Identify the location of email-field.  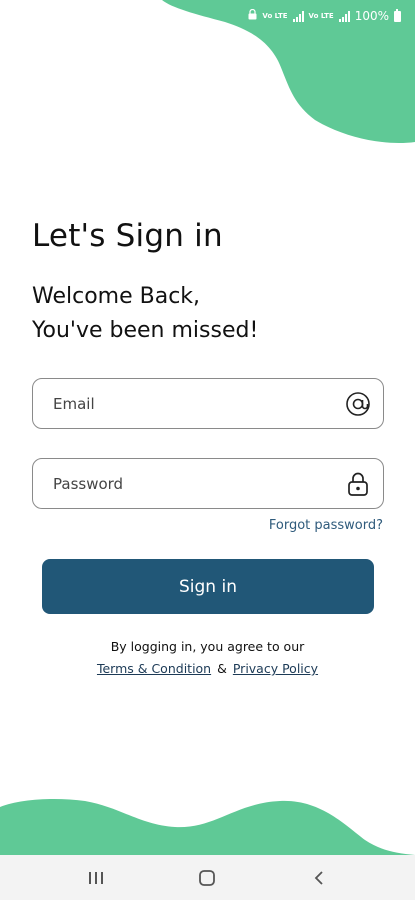
(208, 403).